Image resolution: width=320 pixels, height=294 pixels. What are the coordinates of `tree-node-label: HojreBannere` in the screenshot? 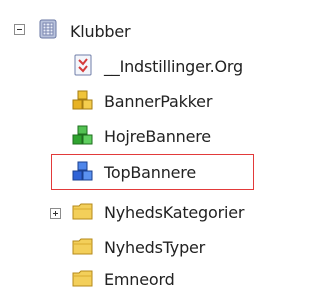 It's located at (157, 136).